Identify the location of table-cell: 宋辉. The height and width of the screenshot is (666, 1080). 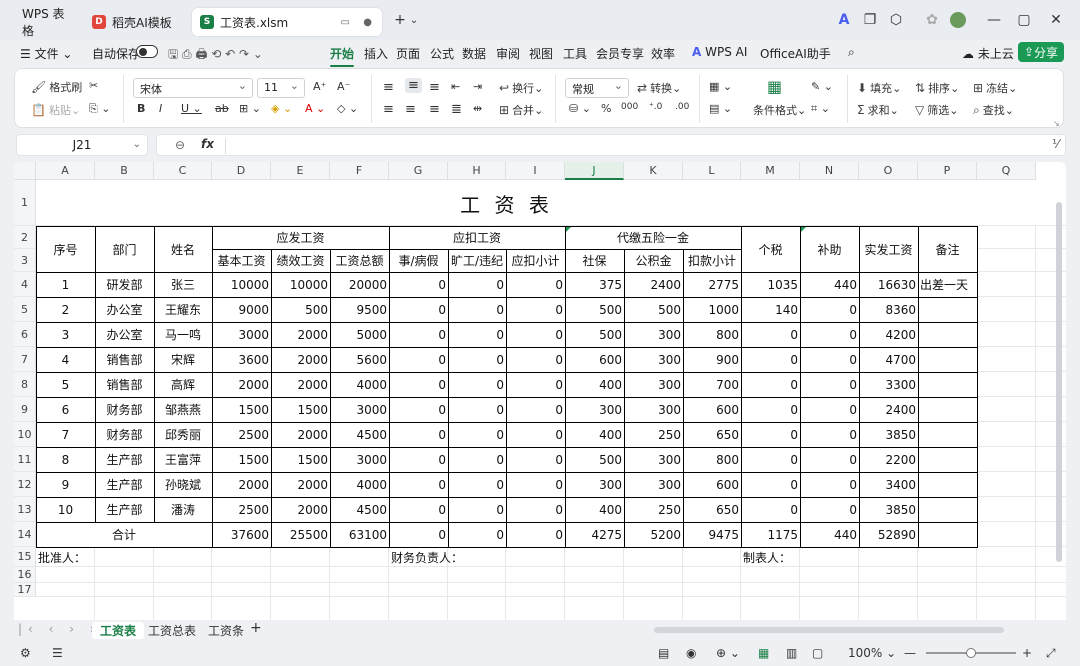
(183, 359).